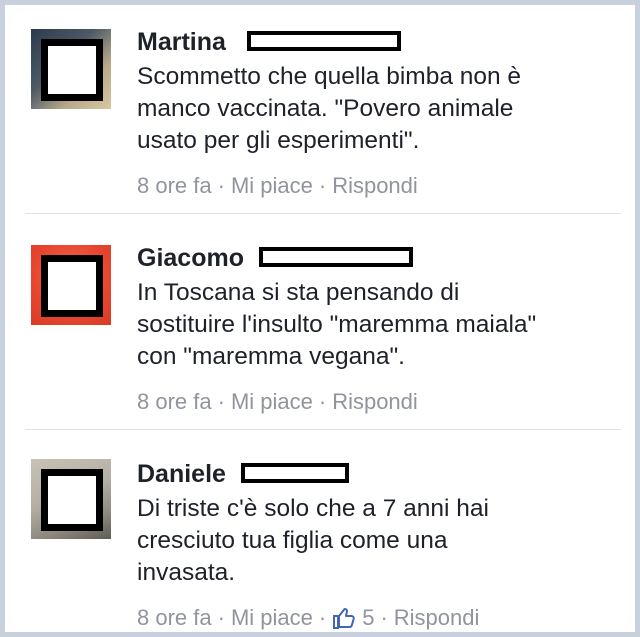 The image size is (640, 637). What do you see at coordinates (376, 474) in the screenshot?
I see `name-row: Daniele` at bounding box center [376, 474].